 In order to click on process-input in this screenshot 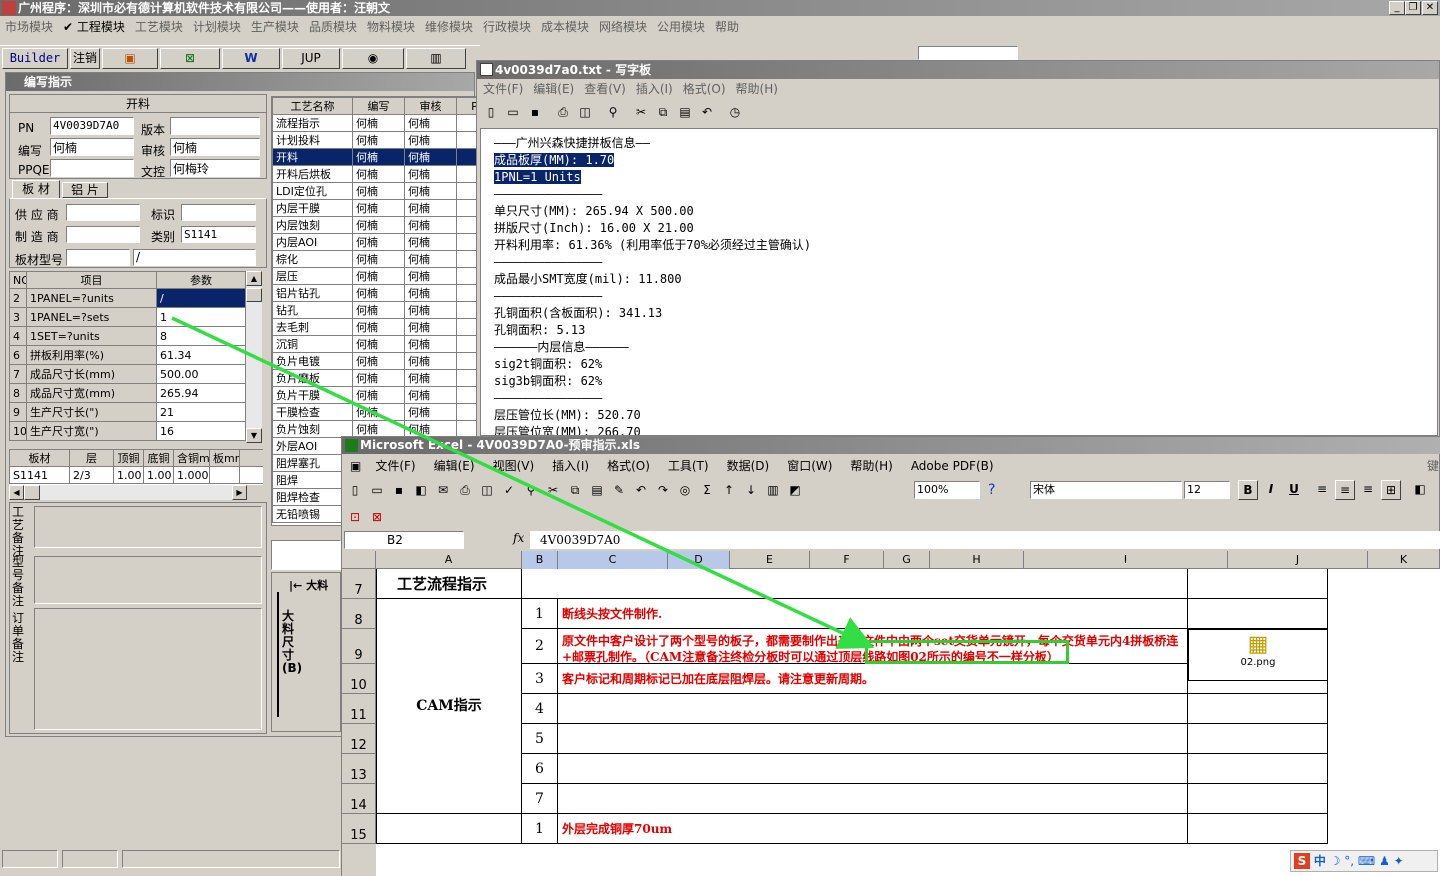, I will do `click(306, 555)`.